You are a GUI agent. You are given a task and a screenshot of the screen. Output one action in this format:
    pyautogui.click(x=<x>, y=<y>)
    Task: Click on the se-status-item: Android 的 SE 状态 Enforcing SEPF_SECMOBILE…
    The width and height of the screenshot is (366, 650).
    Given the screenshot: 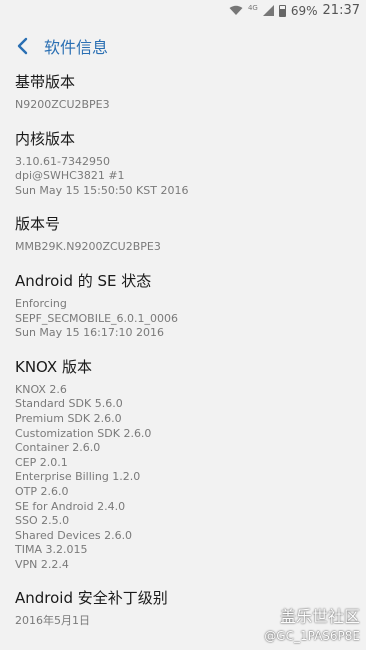 What is the action you would take?
    pyautogui.click(x=185, y=306)
    